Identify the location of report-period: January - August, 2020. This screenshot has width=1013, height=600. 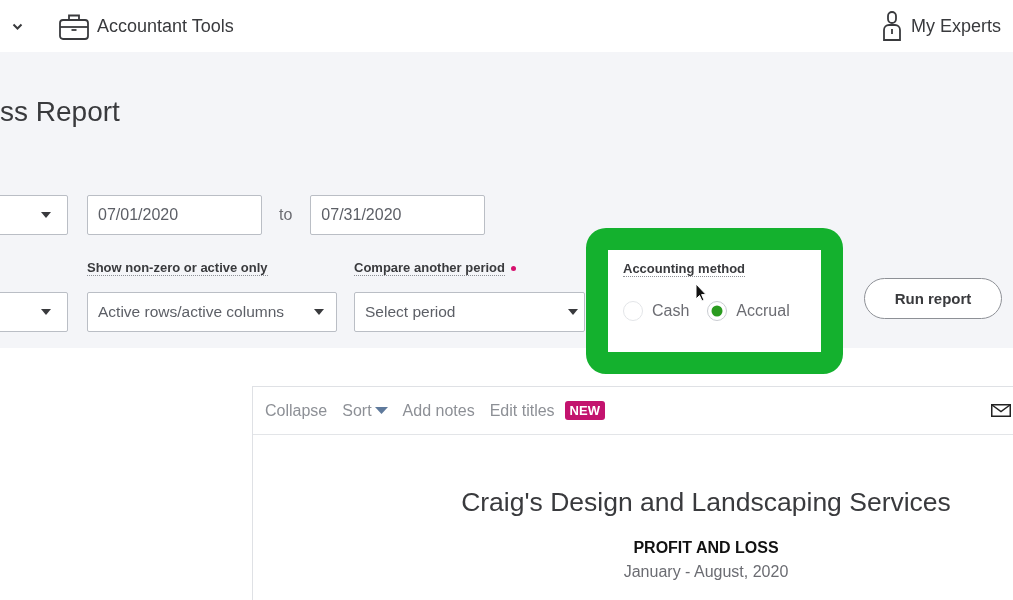
(706, 572).